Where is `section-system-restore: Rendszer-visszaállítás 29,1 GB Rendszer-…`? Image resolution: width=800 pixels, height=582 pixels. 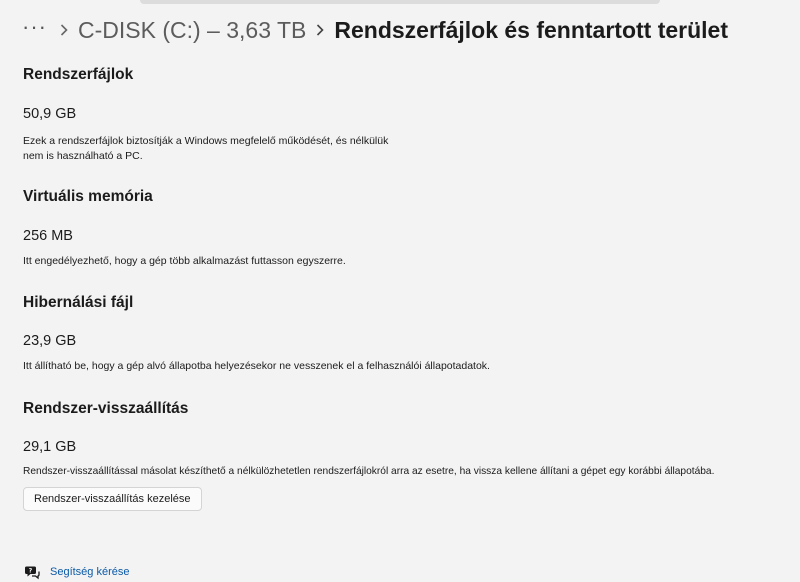 section-system-restore: Rendszer-visszaállítás 29,1 GB Rendszer-… is located at coordinates (368, 438).